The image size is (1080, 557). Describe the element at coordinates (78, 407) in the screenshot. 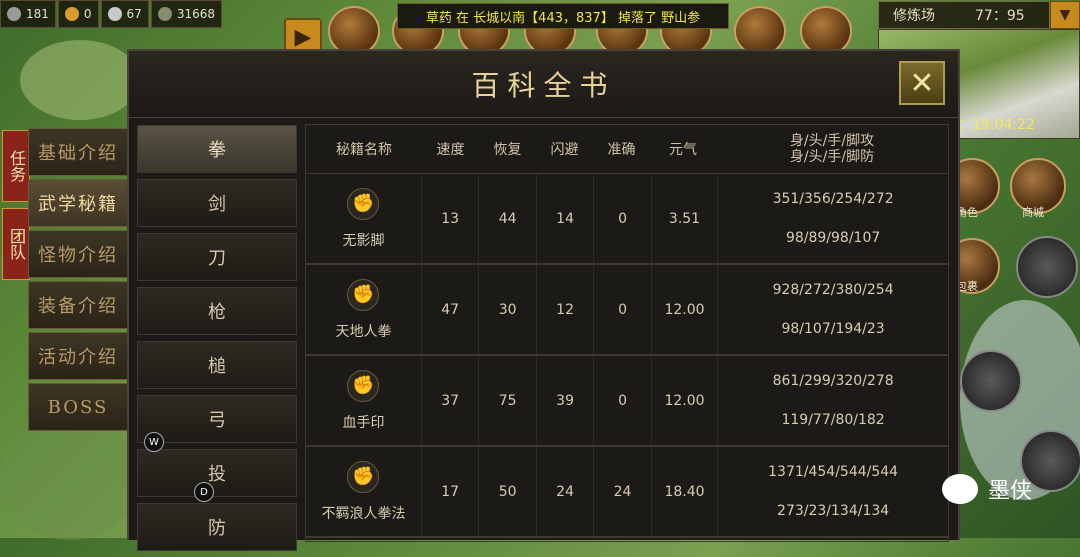

I see `menu-boss: BOSS` at that location.